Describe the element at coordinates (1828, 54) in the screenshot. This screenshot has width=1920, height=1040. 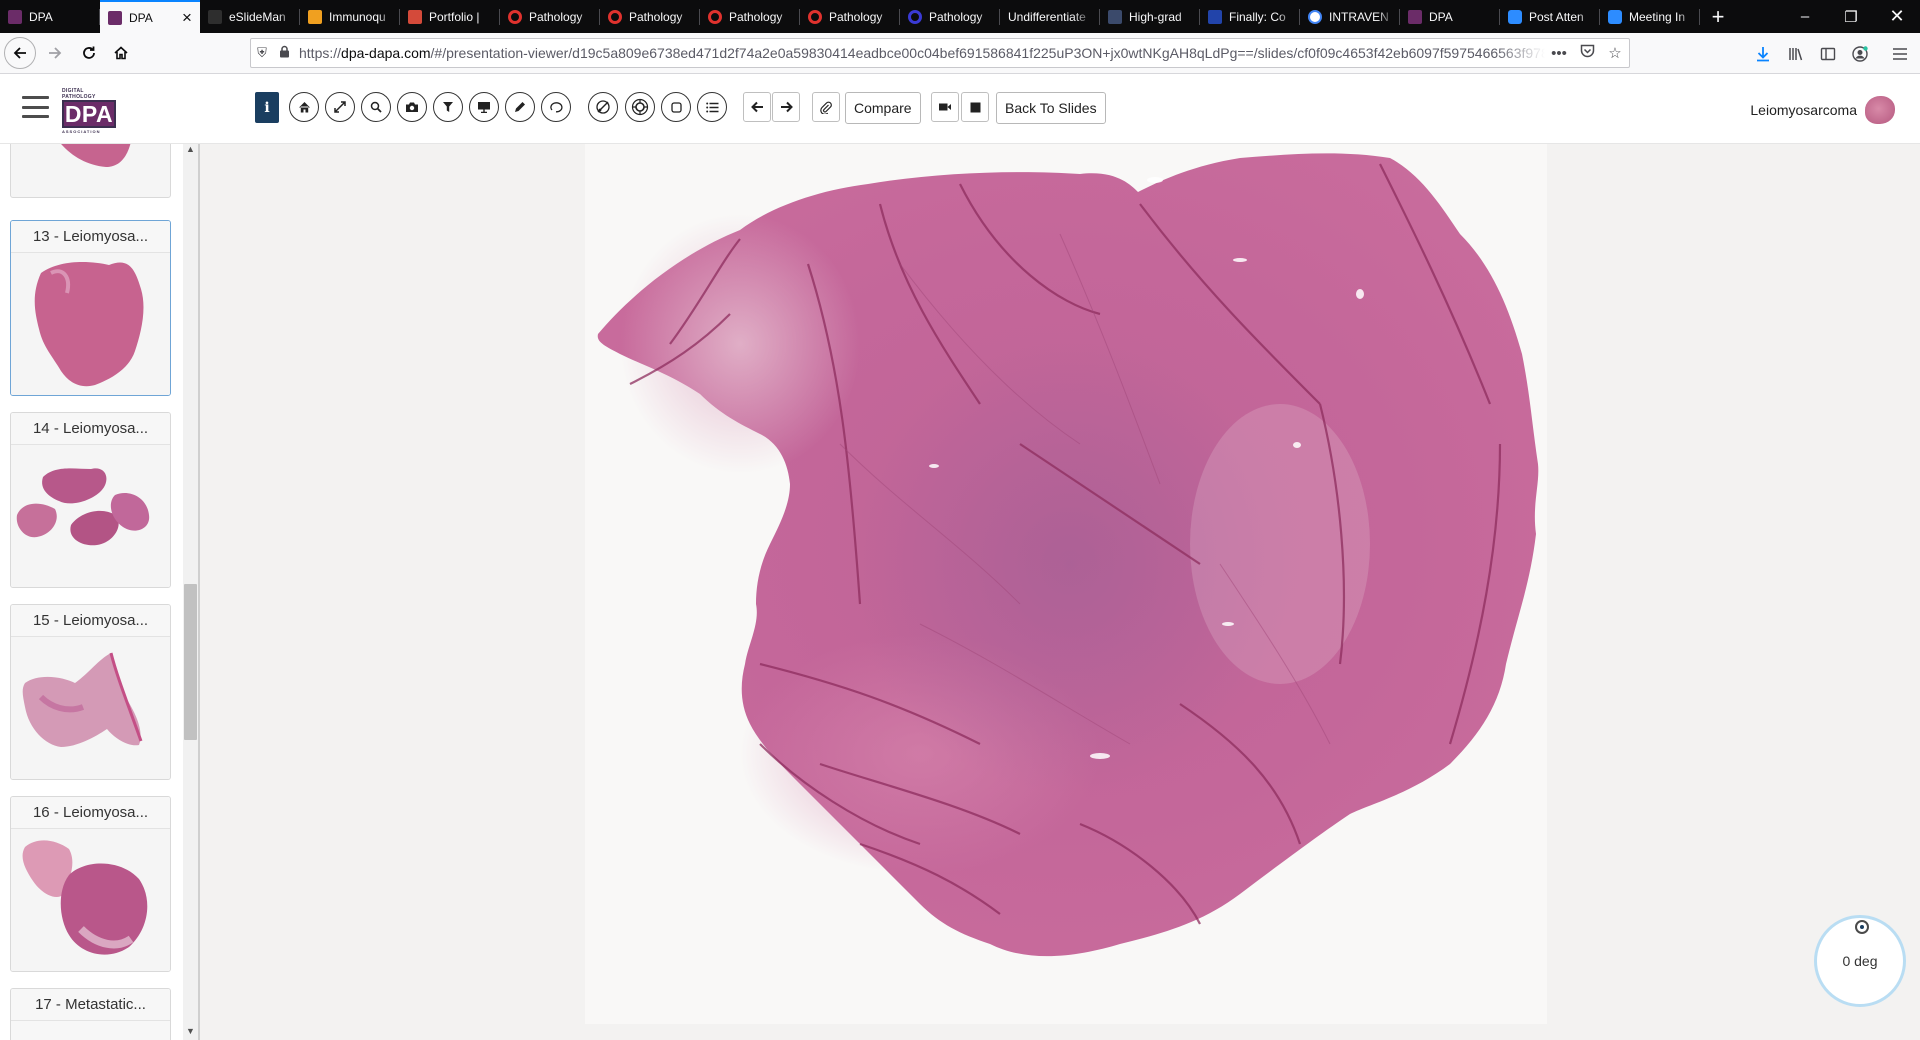
I see `sidebar-toggle-icon` at that location.